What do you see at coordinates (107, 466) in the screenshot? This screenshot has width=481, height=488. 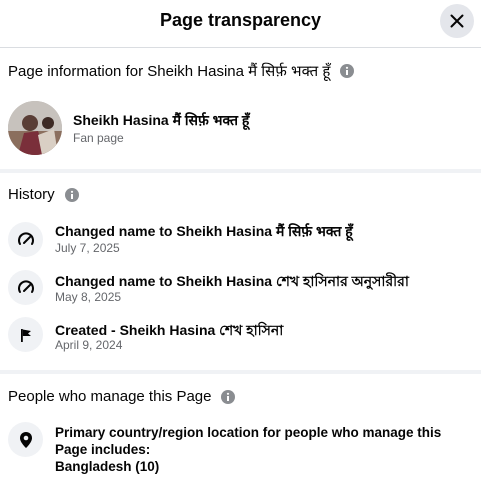 I see `location-value: Bangladesh (10)` at bounding box center [107, 466].